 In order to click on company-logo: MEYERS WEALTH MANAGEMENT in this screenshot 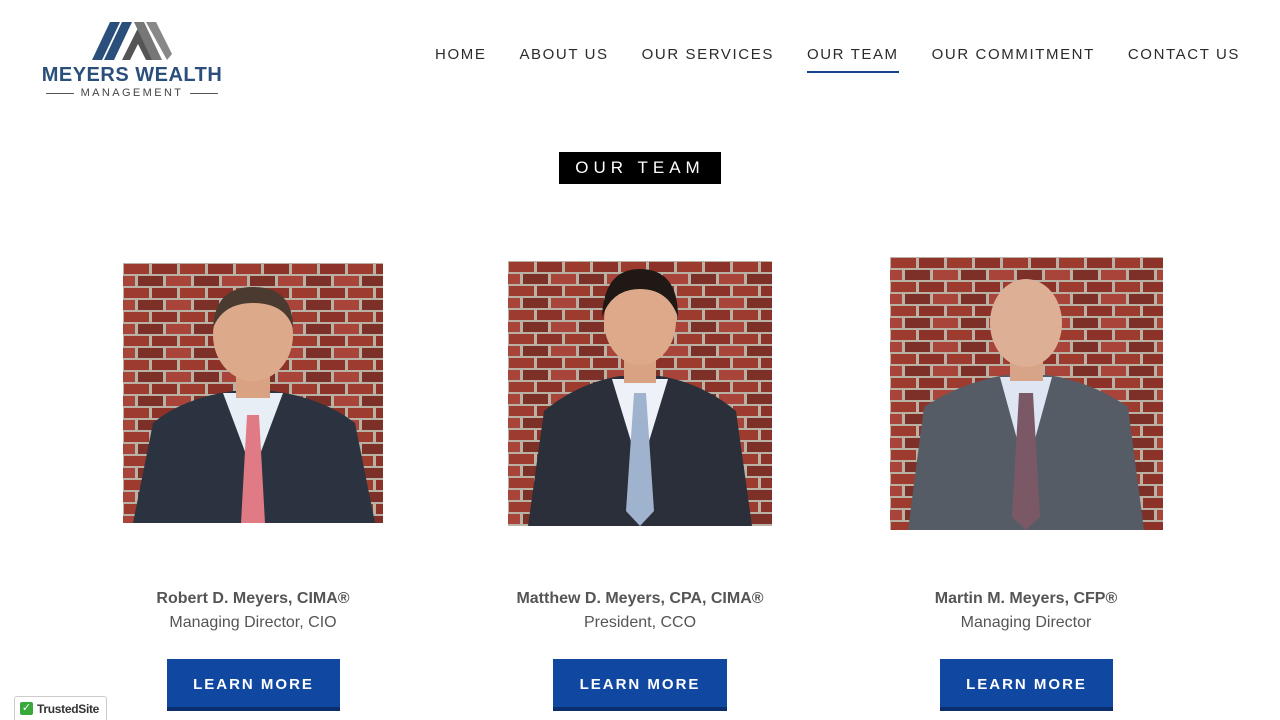, I will do `click(133, 57)`.